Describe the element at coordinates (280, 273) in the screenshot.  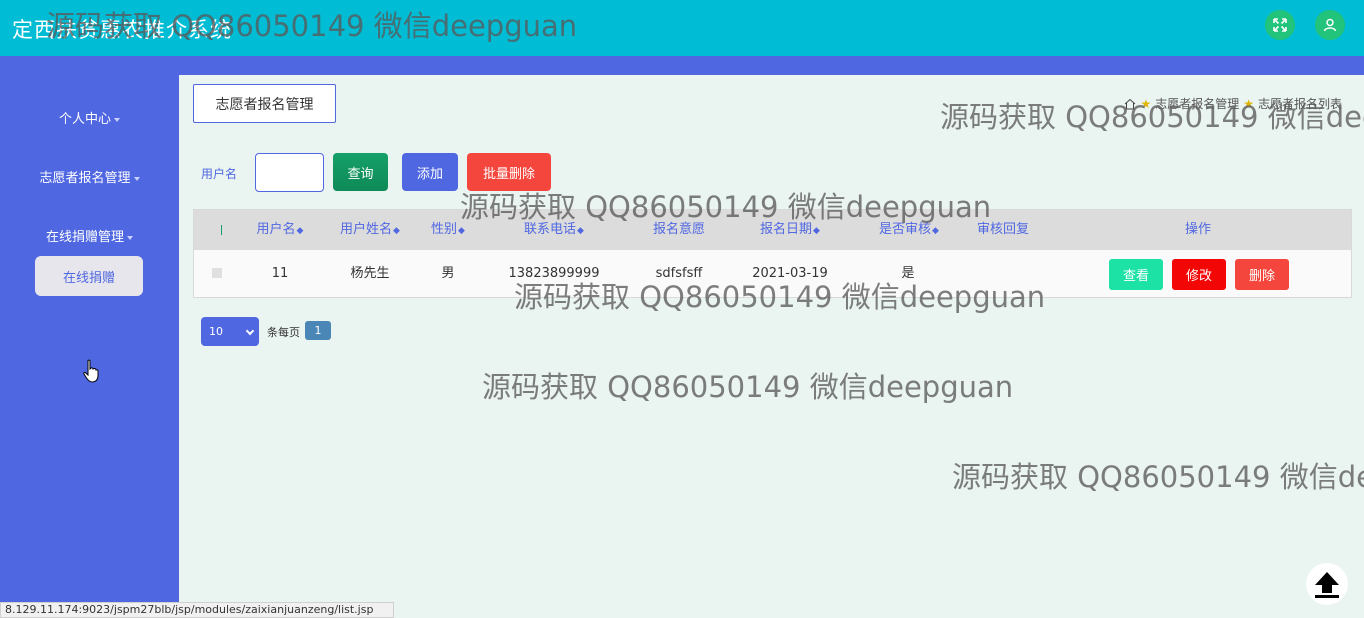
I see `cell-username: 11` at that location.